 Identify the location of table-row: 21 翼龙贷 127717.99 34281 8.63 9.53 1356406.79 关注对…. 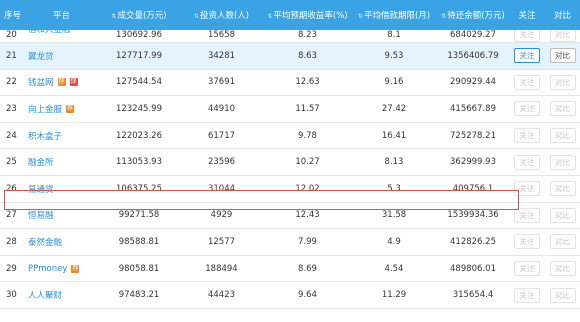
(290, 56).